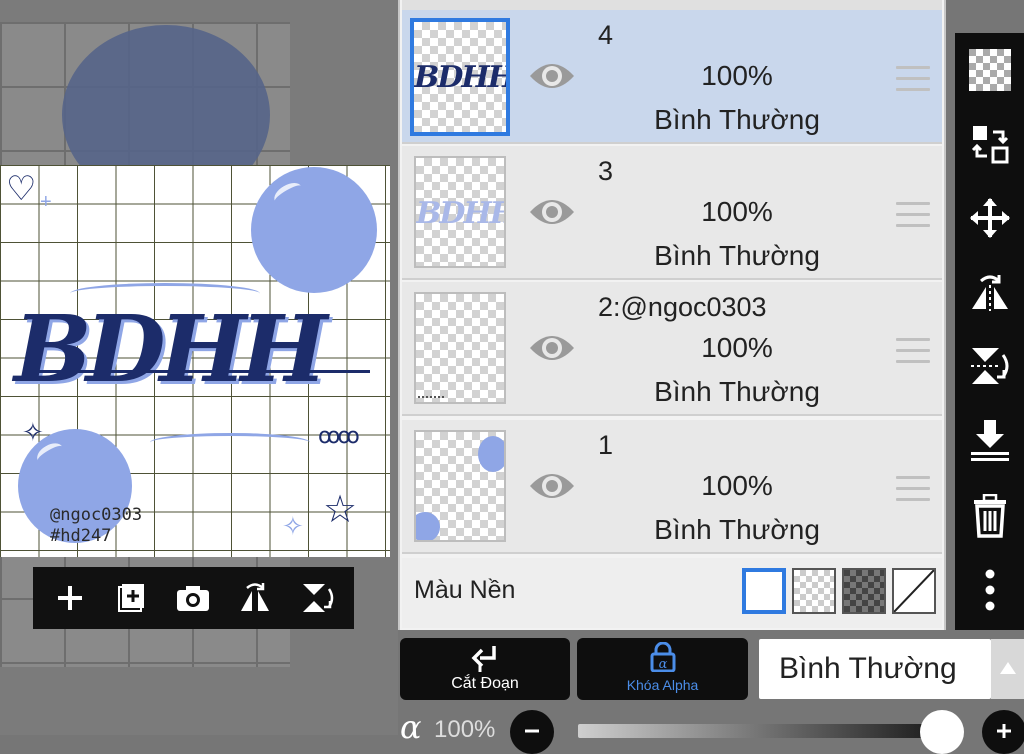 This screenshot has height=754, width=1024. Describe the element at coordinates (81, 536) in the screenshot. I see `watermark-hashtag: #hd247` at that location.